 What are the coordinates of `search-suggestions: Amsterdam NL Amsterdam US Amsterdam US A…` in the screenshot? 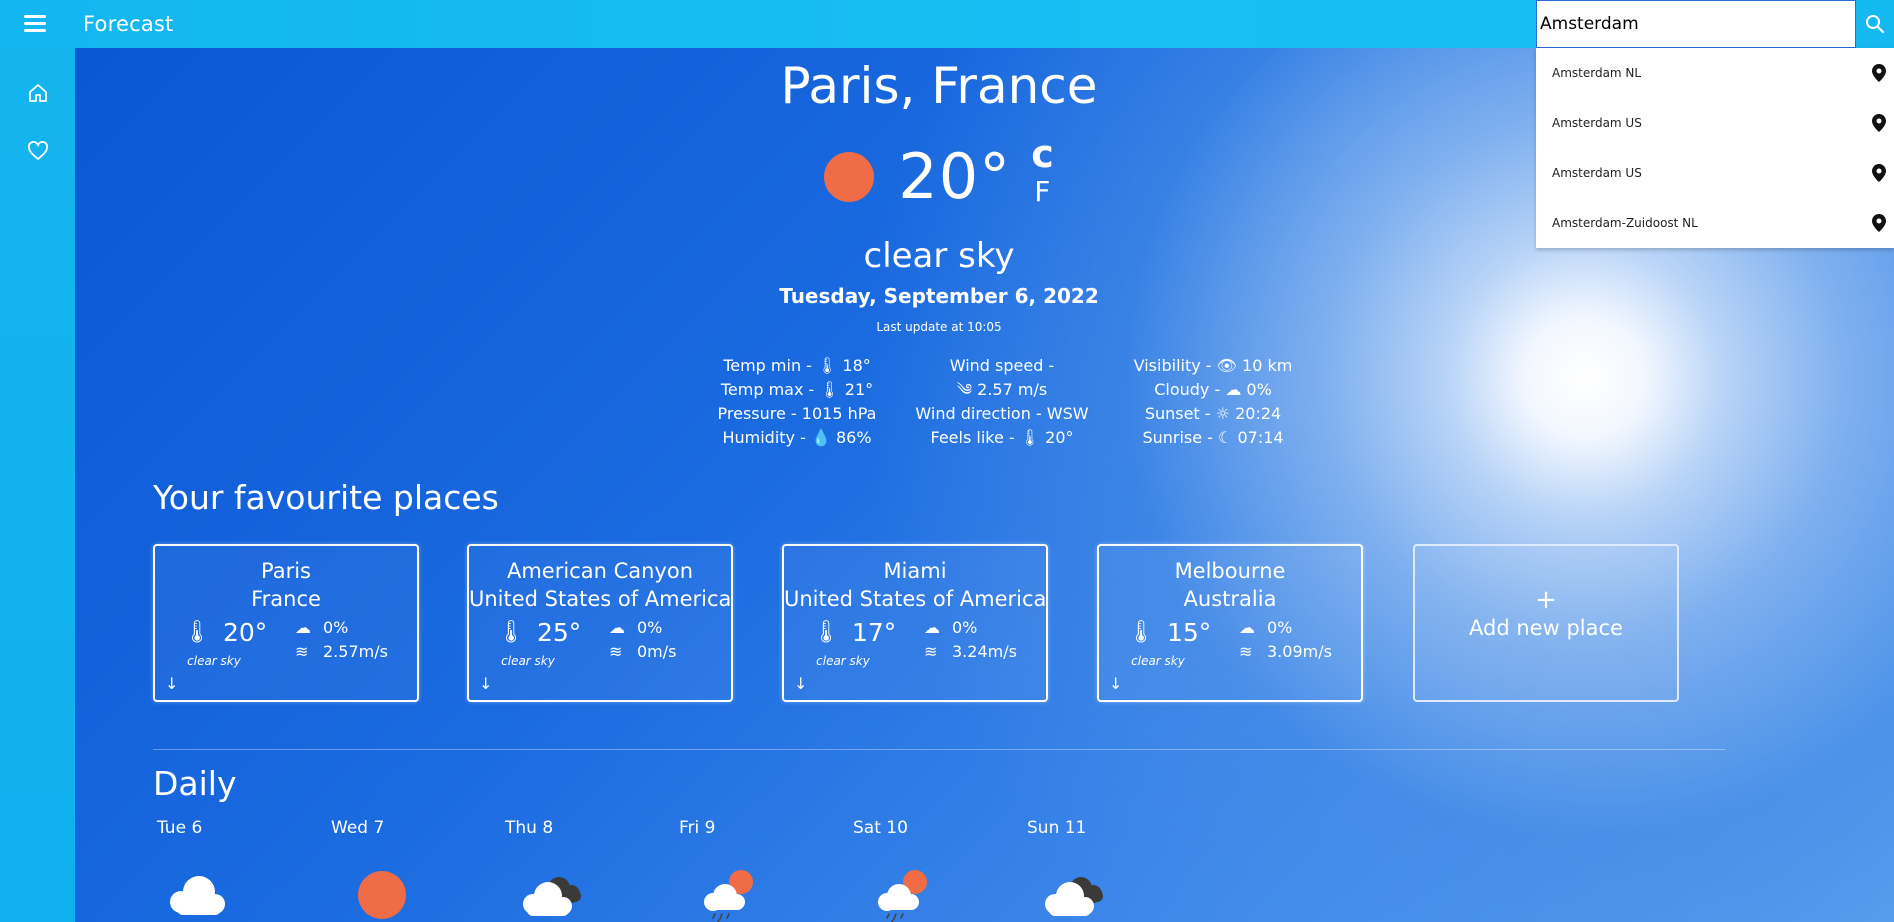 It's located at (1715, 148).